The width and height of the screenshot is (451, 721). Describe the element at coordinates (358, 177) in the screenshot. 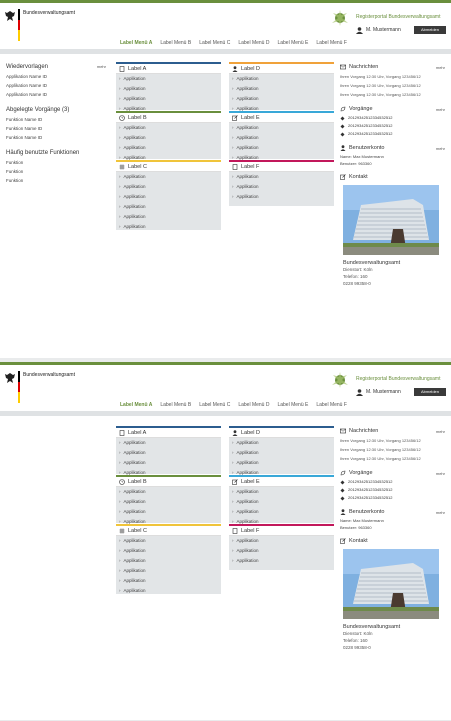

I see `kontakt-title: Kontakt` at that location.